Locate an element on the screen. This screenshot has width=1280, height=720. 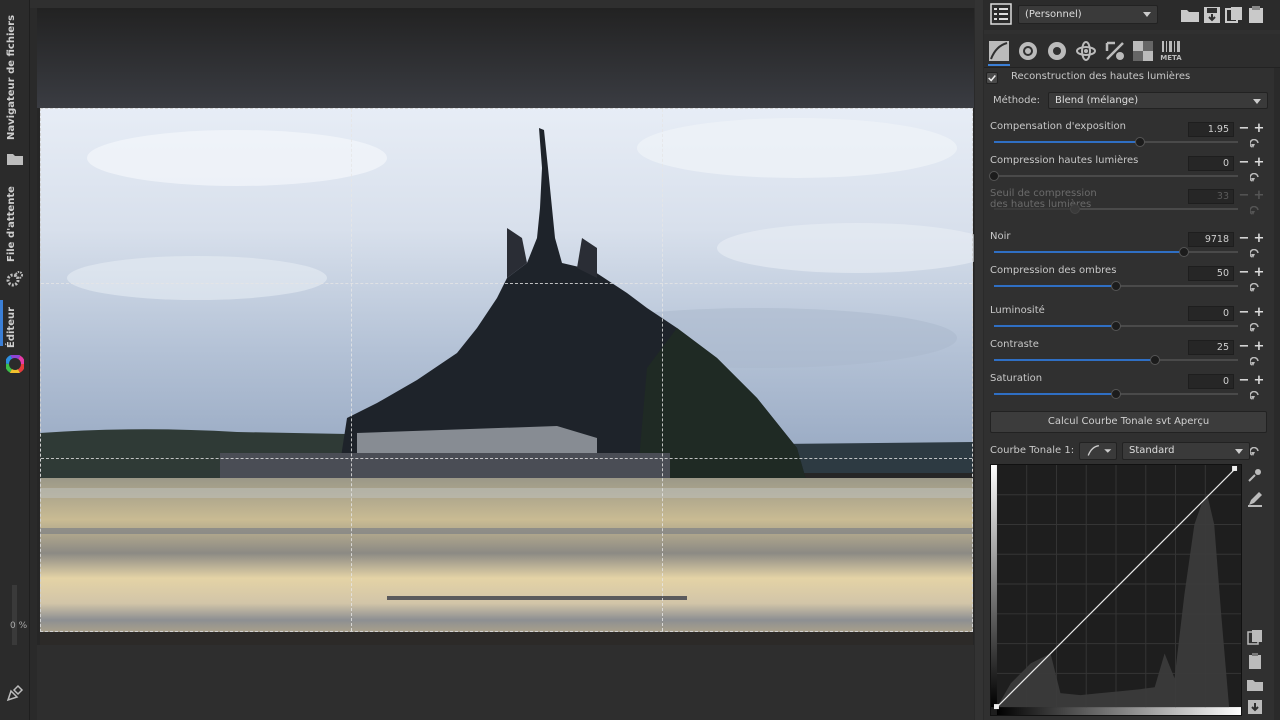
method-select: Blend (mélange) is located at coordinates (1158, 100).